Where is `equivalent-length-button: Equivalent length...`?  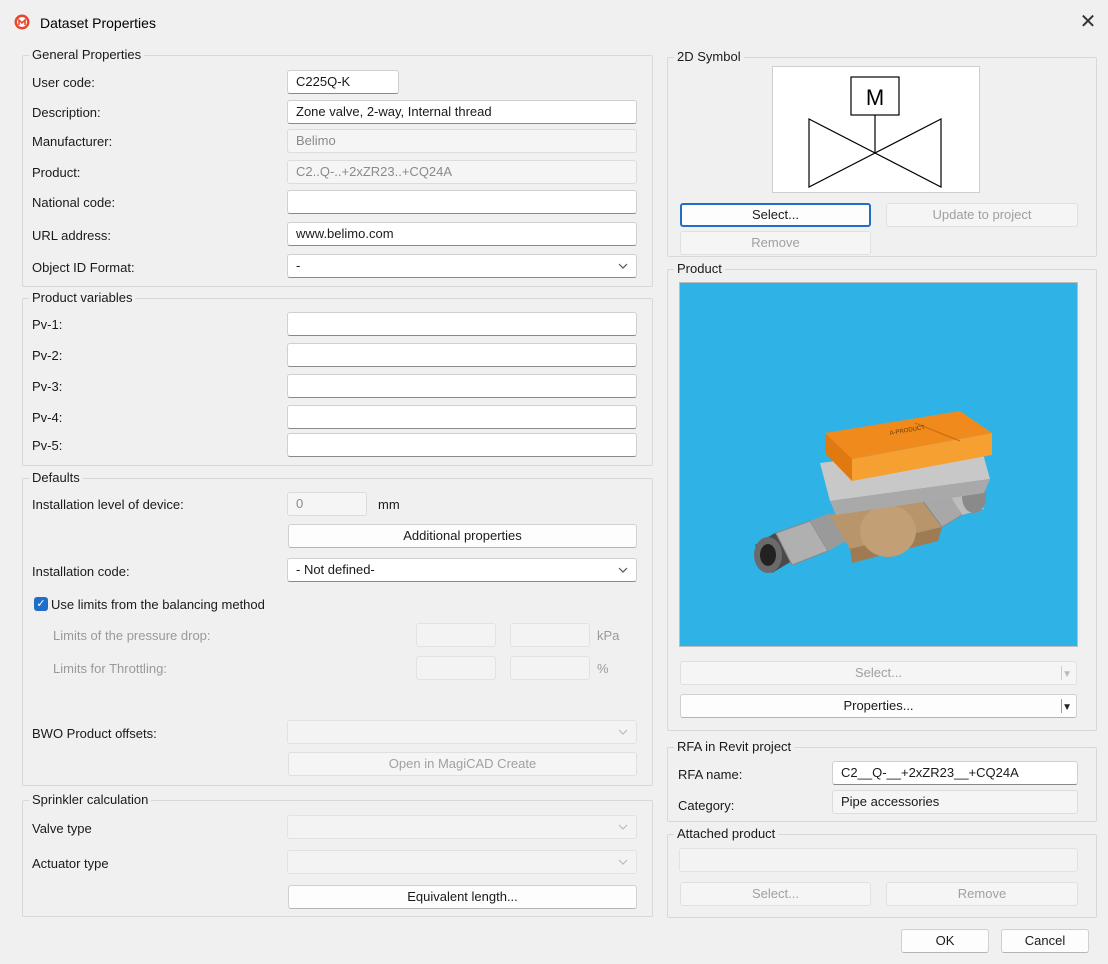 equivalent-length-button: Equivalent length... is located at coordinates (462, 897).